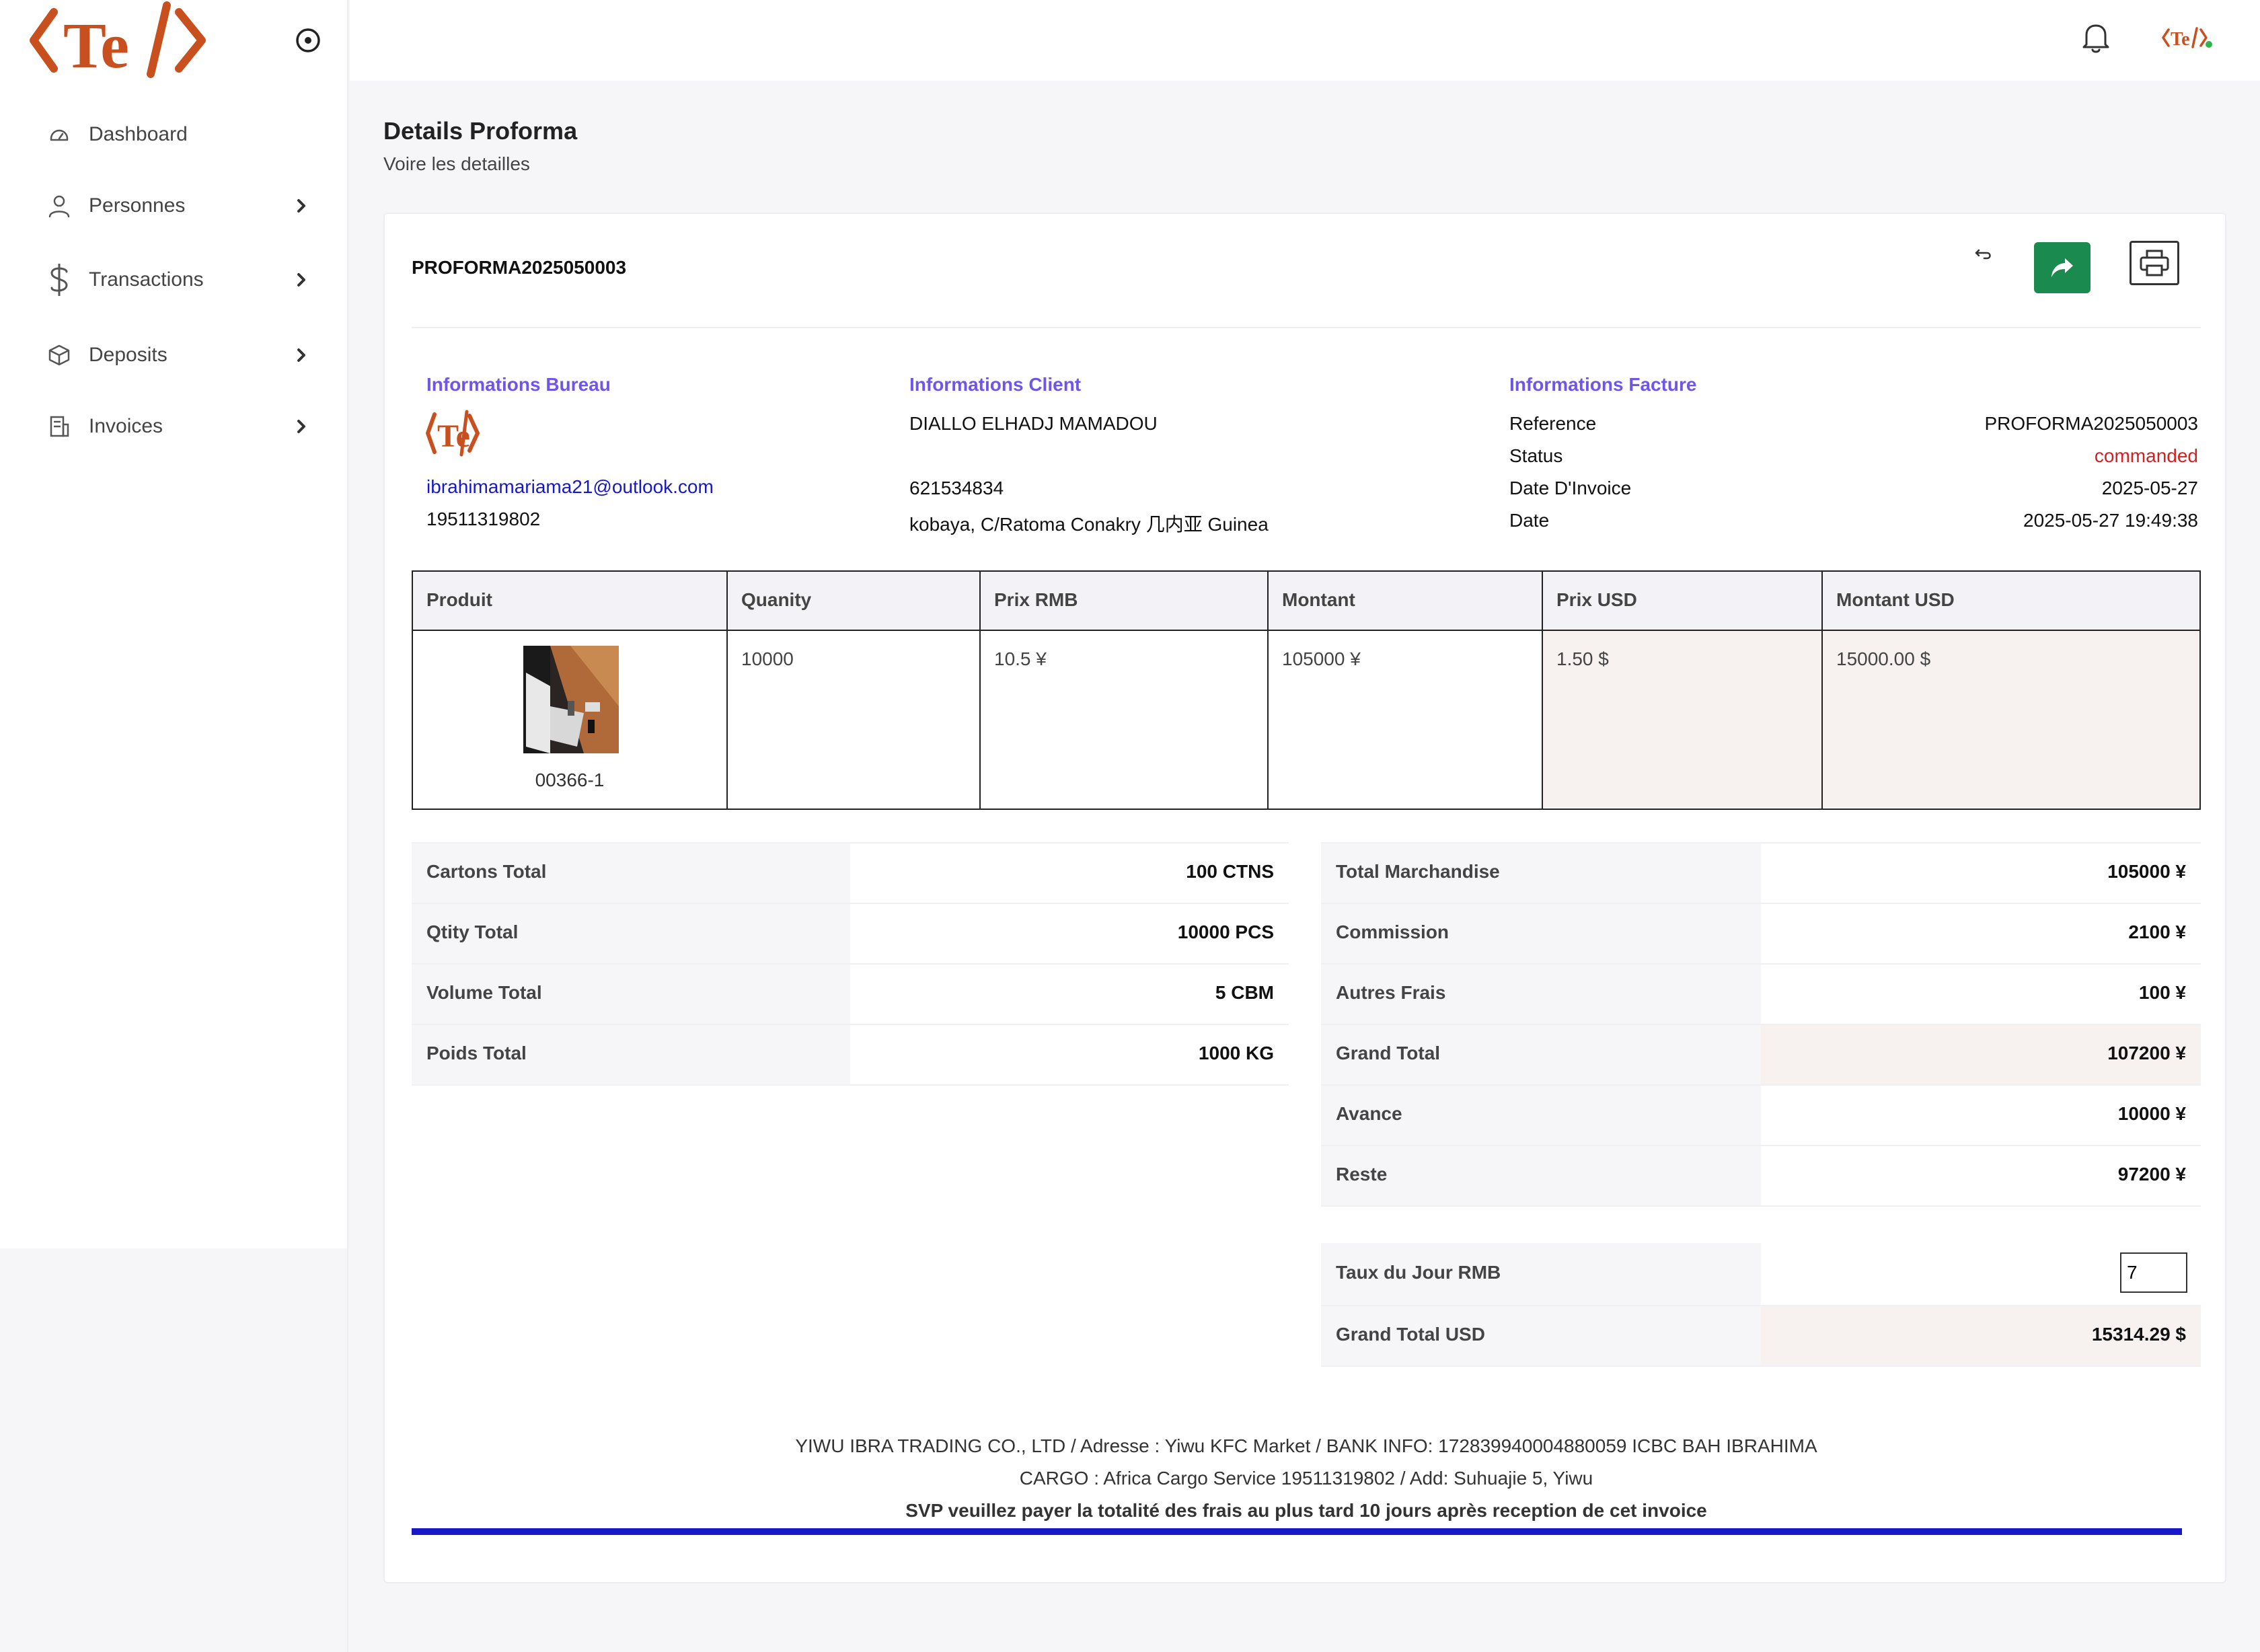 The image size is (2260, 1652). What do you see at coordinates (1981, 1274) in the screenshot?
I see `rate-cell` at bounding box center [1981, 1274].